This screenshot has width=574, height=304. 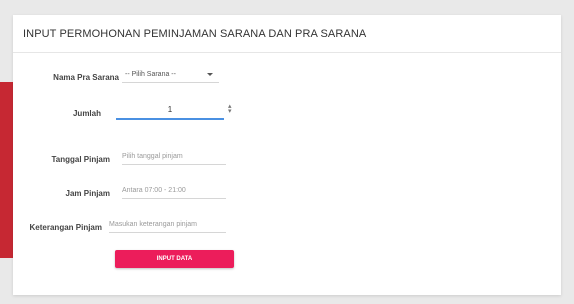 What do you see at coordinates (174, 191) in the screenshot?
I see `jam-input: Antara 07:00 - 21:00` at bounding box center [174, 191].